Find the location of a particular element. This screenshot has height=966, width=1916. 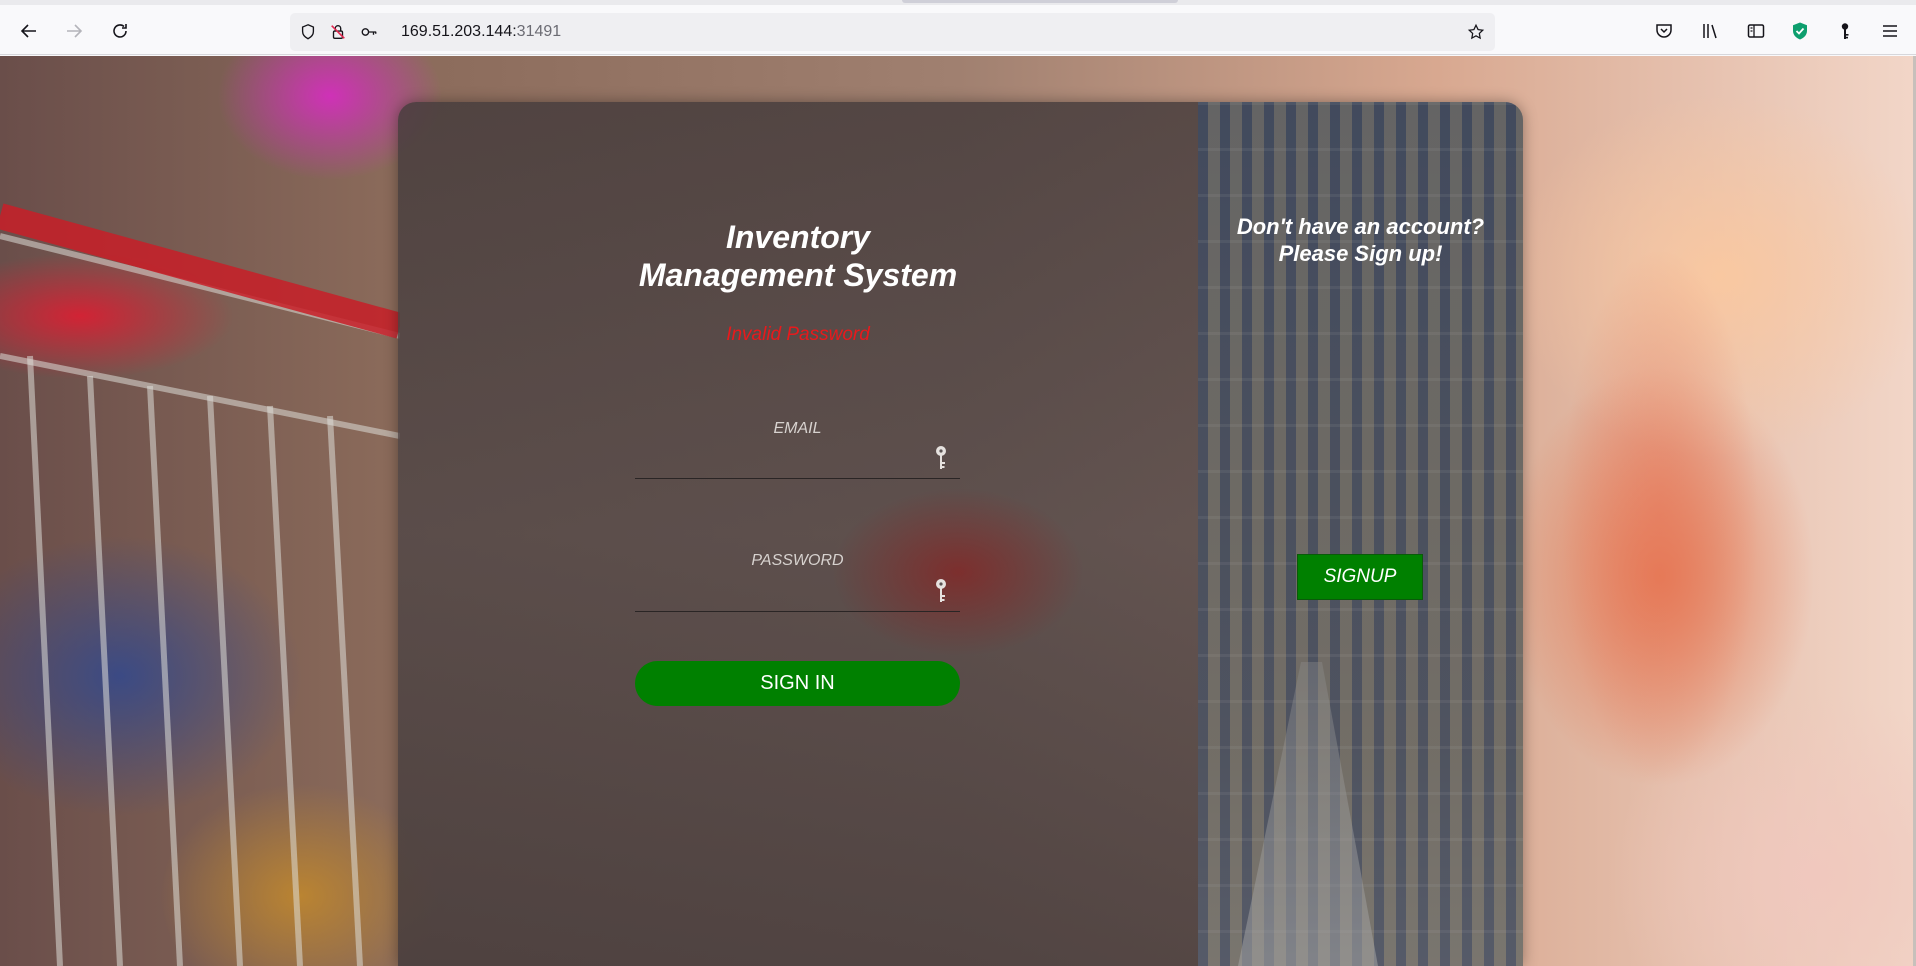

forward-arrow-icon is located at coordinates (74, 31).